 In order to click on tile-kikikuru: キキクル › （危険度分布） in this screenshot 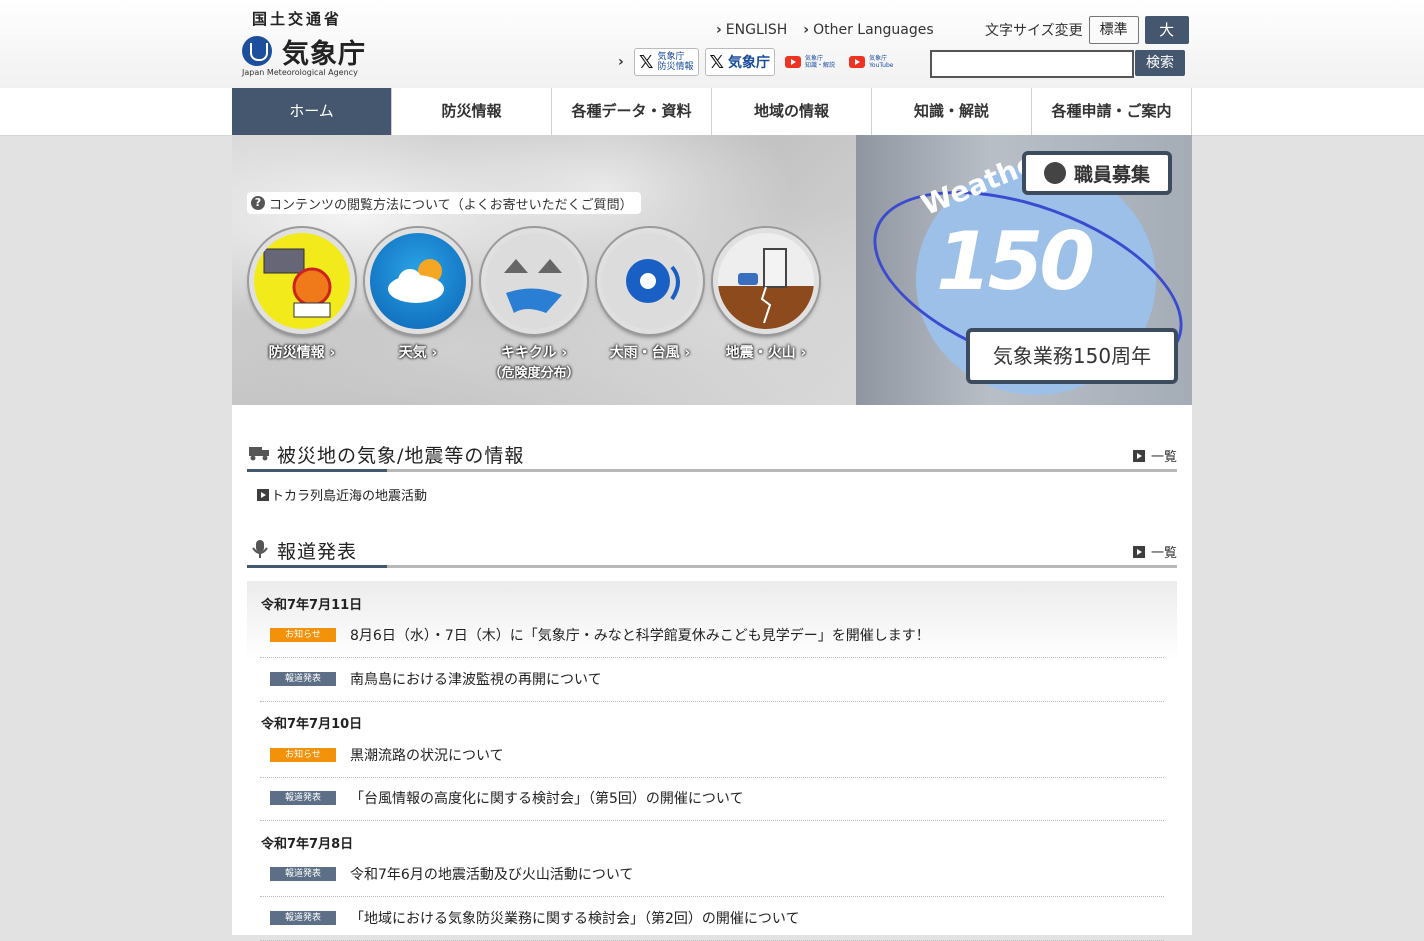, I will do `click(534, 304)`.